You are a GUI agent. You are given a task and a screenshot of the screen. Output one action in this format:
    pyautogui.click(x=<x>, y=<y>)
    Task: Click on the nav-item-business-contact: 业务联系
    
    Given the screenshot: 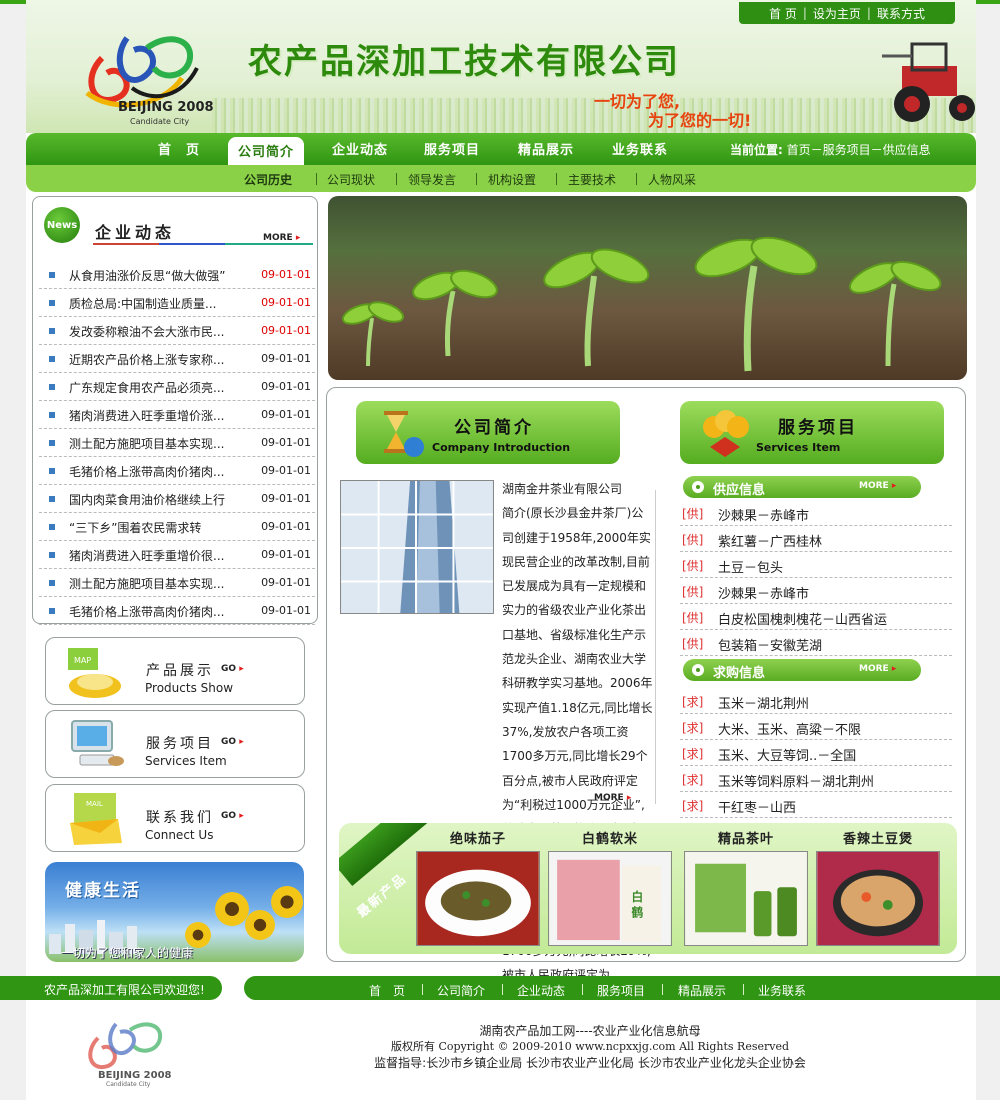 What is the action you would take?
    pyautogui.click(x=640, y=148)
    